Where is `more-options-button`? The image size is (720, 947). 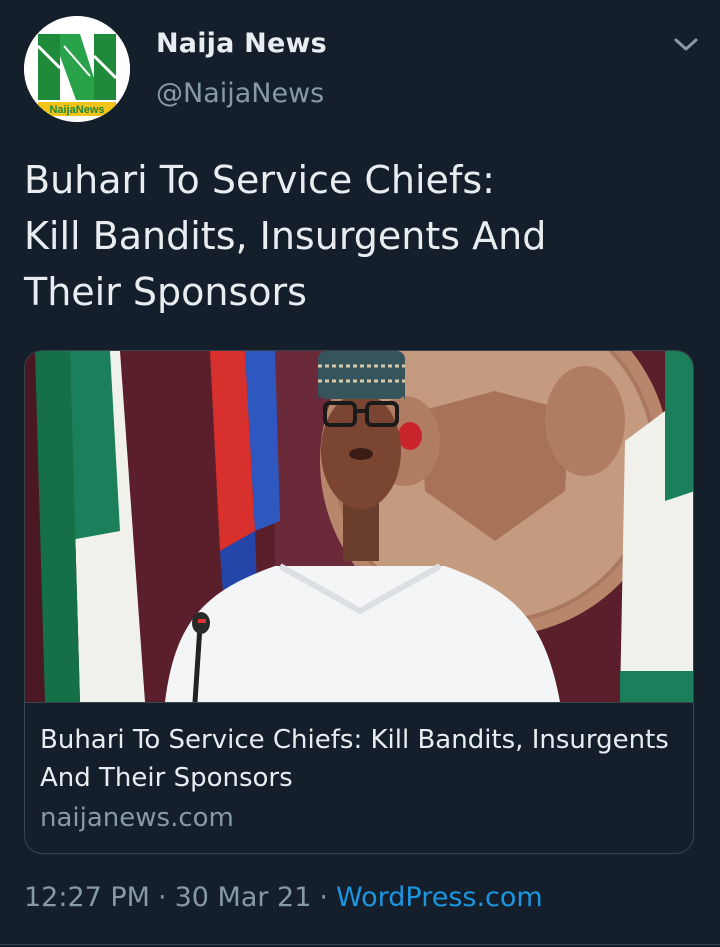
more-options-button is located at coordinates (686, 44).